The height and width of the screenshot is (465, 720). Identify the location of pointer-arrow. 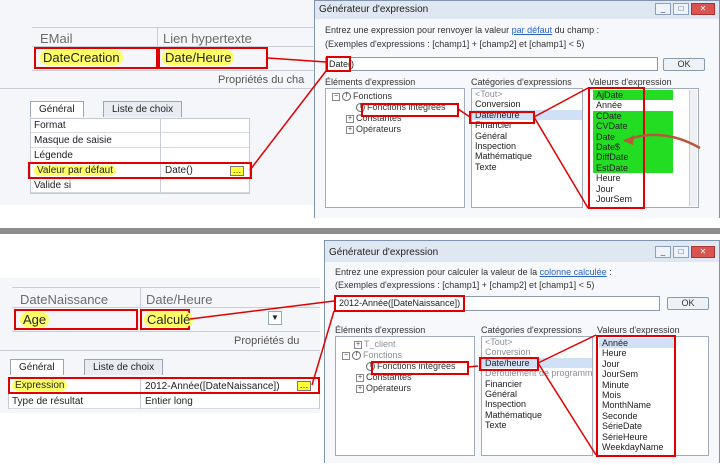
(662, 141).